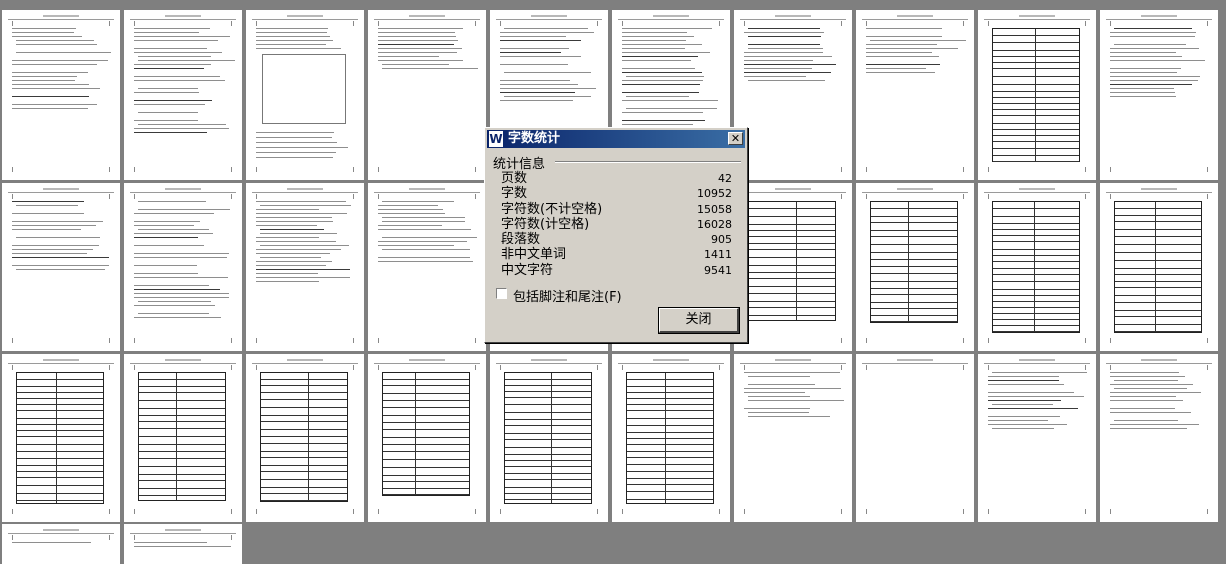  I want to click on stat-value: 9541, so click(718, 270).